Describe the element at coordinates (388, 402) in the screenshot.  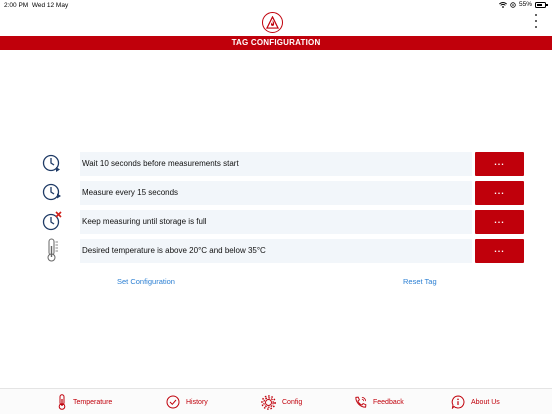
I see `tab-label: Feedback` at that location.